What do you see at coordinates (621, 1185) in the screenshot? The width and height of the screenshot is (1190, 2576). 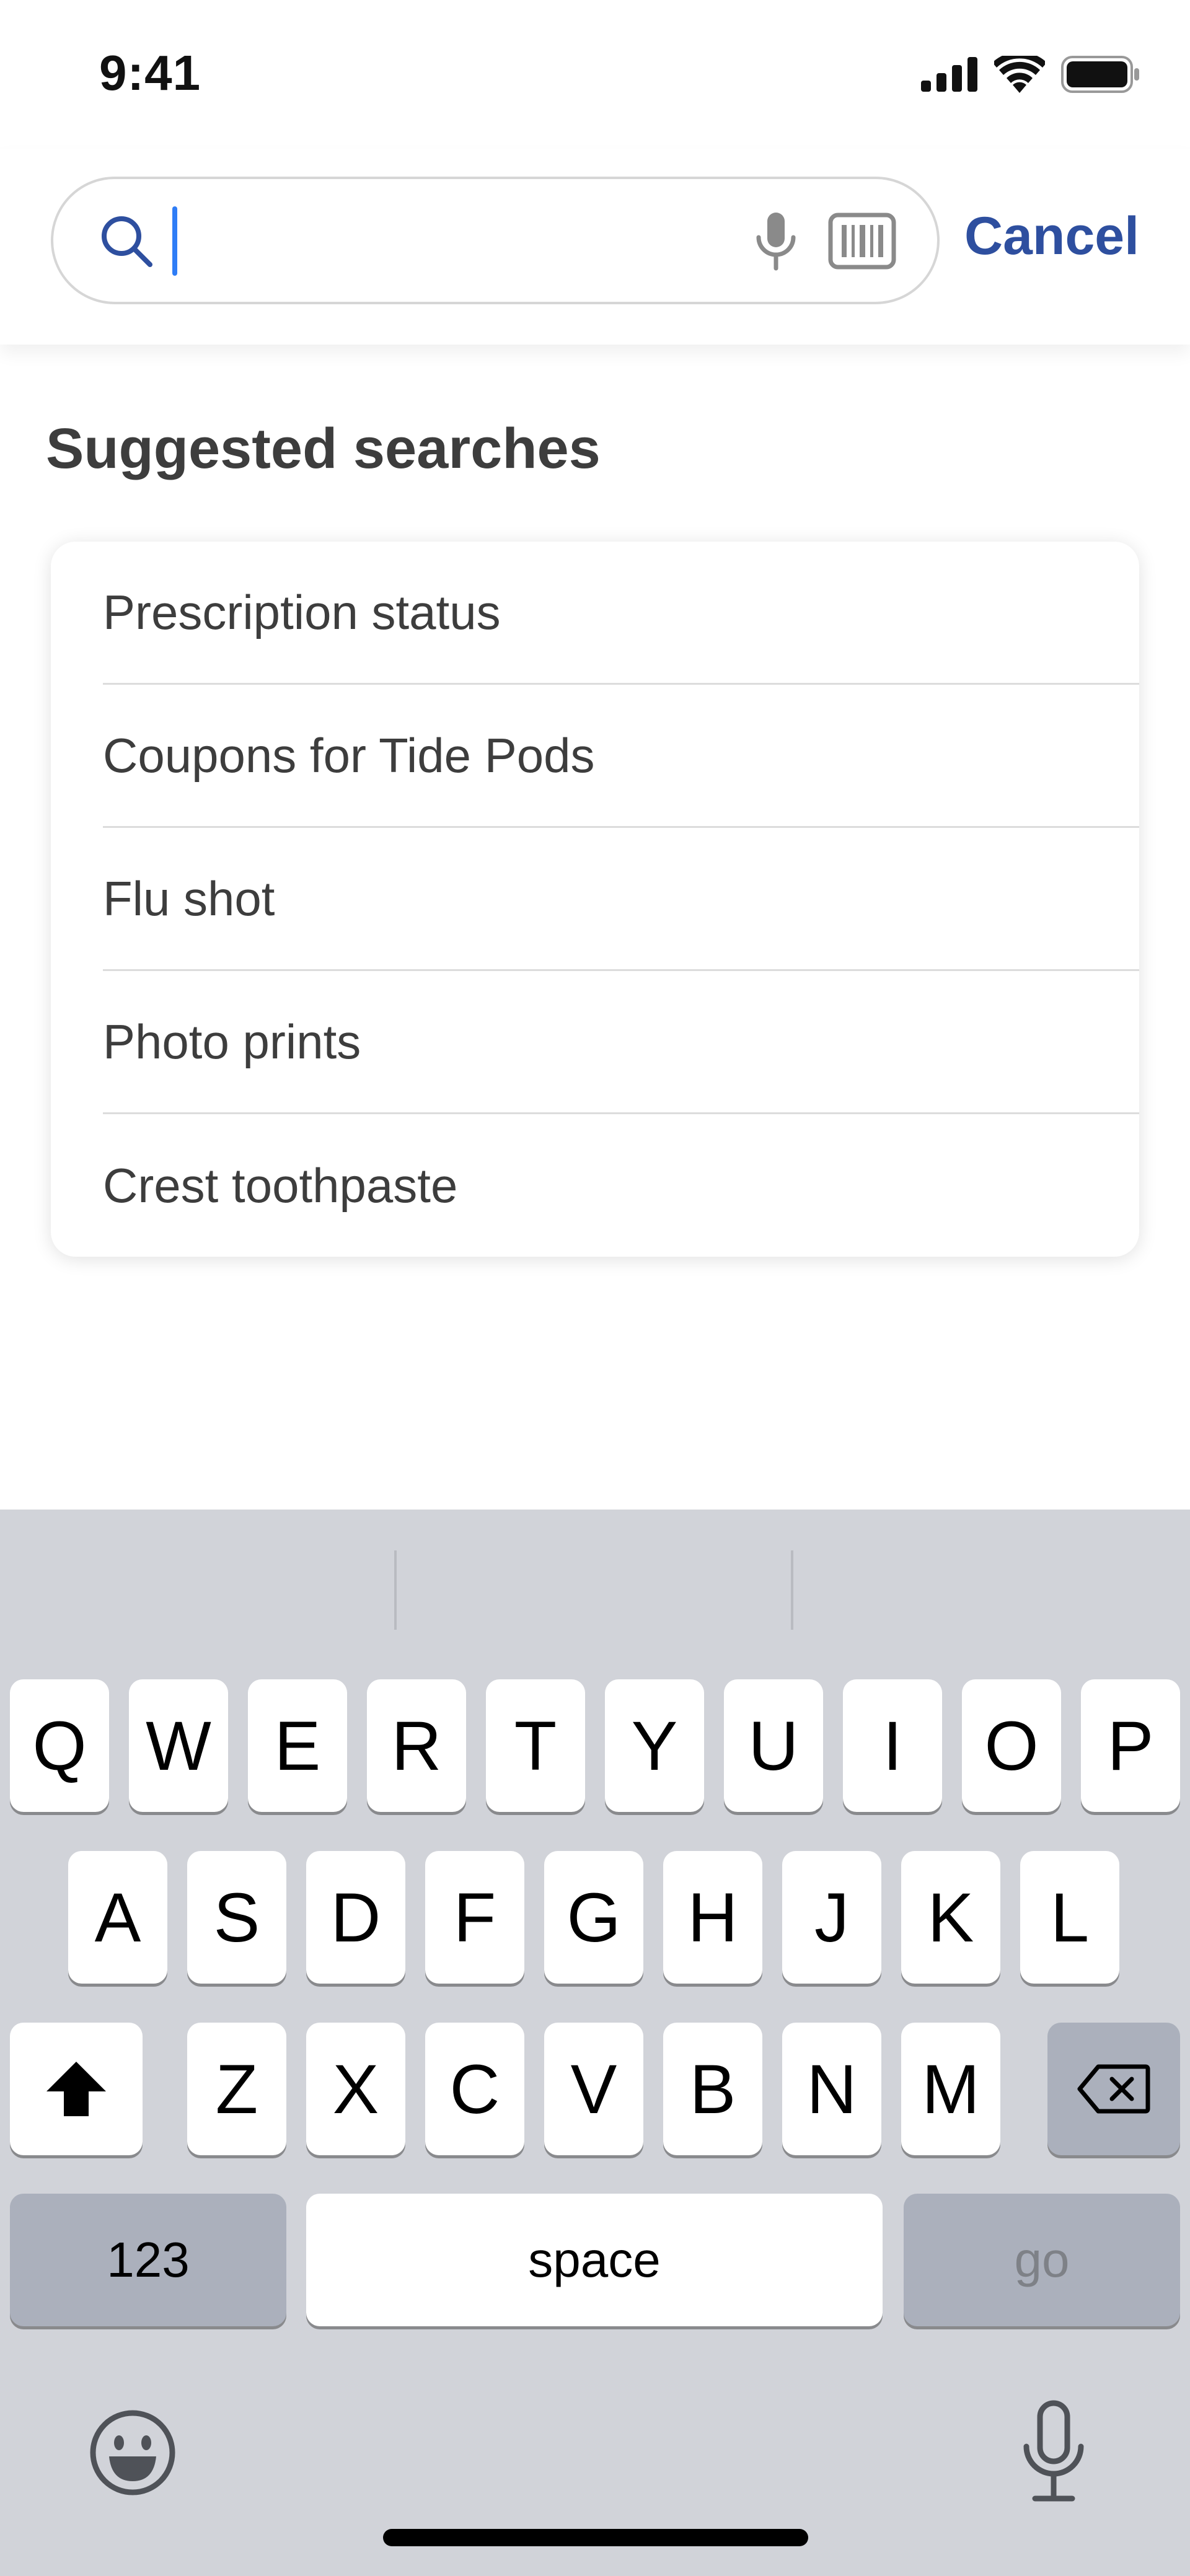 I see `suggestion-item: Crest toothpaste` at bounding box center [621, 1185].